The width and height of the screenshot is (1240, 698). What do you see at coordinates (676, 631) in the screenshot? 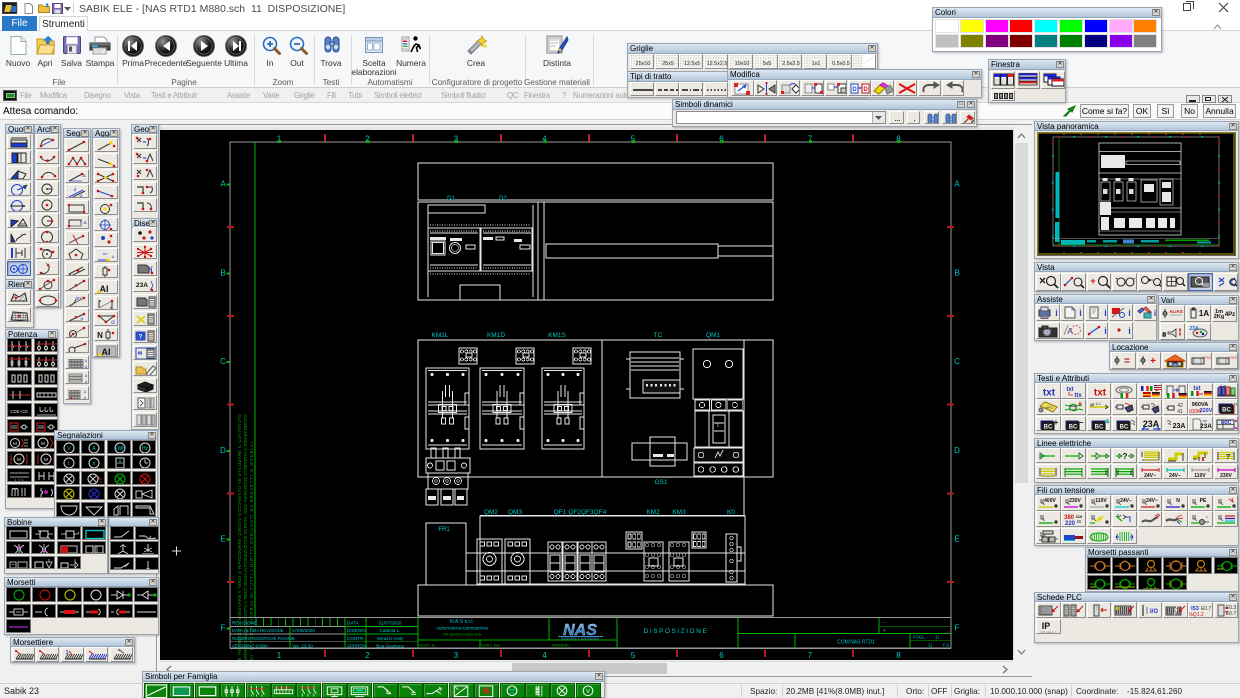
I see `svg-text: DISPOSIZIONE` at bounding box center [676, 631].